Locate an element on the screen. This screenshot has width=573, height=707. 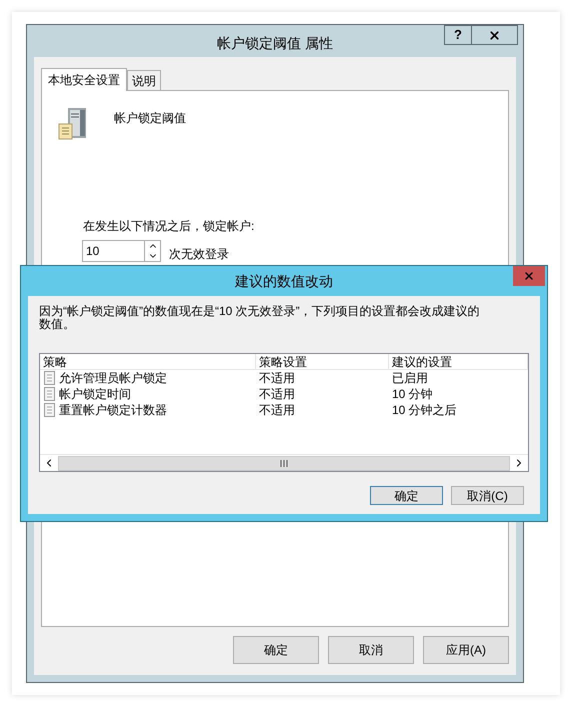
lockout-label: 在发生以下情况之后，锁定帐户: is located at coordinates (169, 226).